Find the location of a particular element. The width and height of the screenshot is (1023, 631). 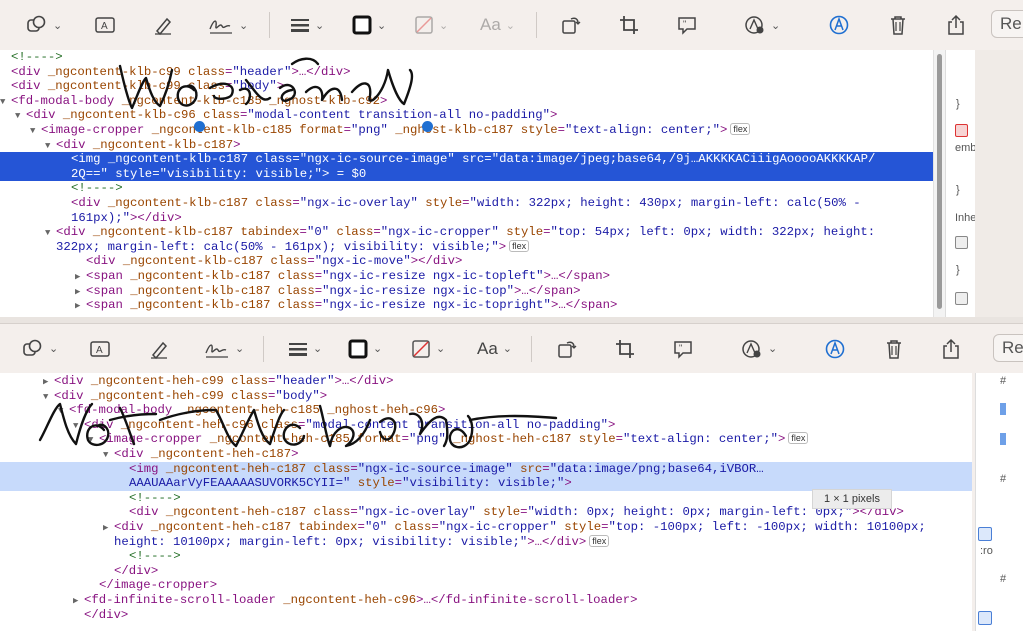

revert-button: Re is located at coordinates (1007, 24).